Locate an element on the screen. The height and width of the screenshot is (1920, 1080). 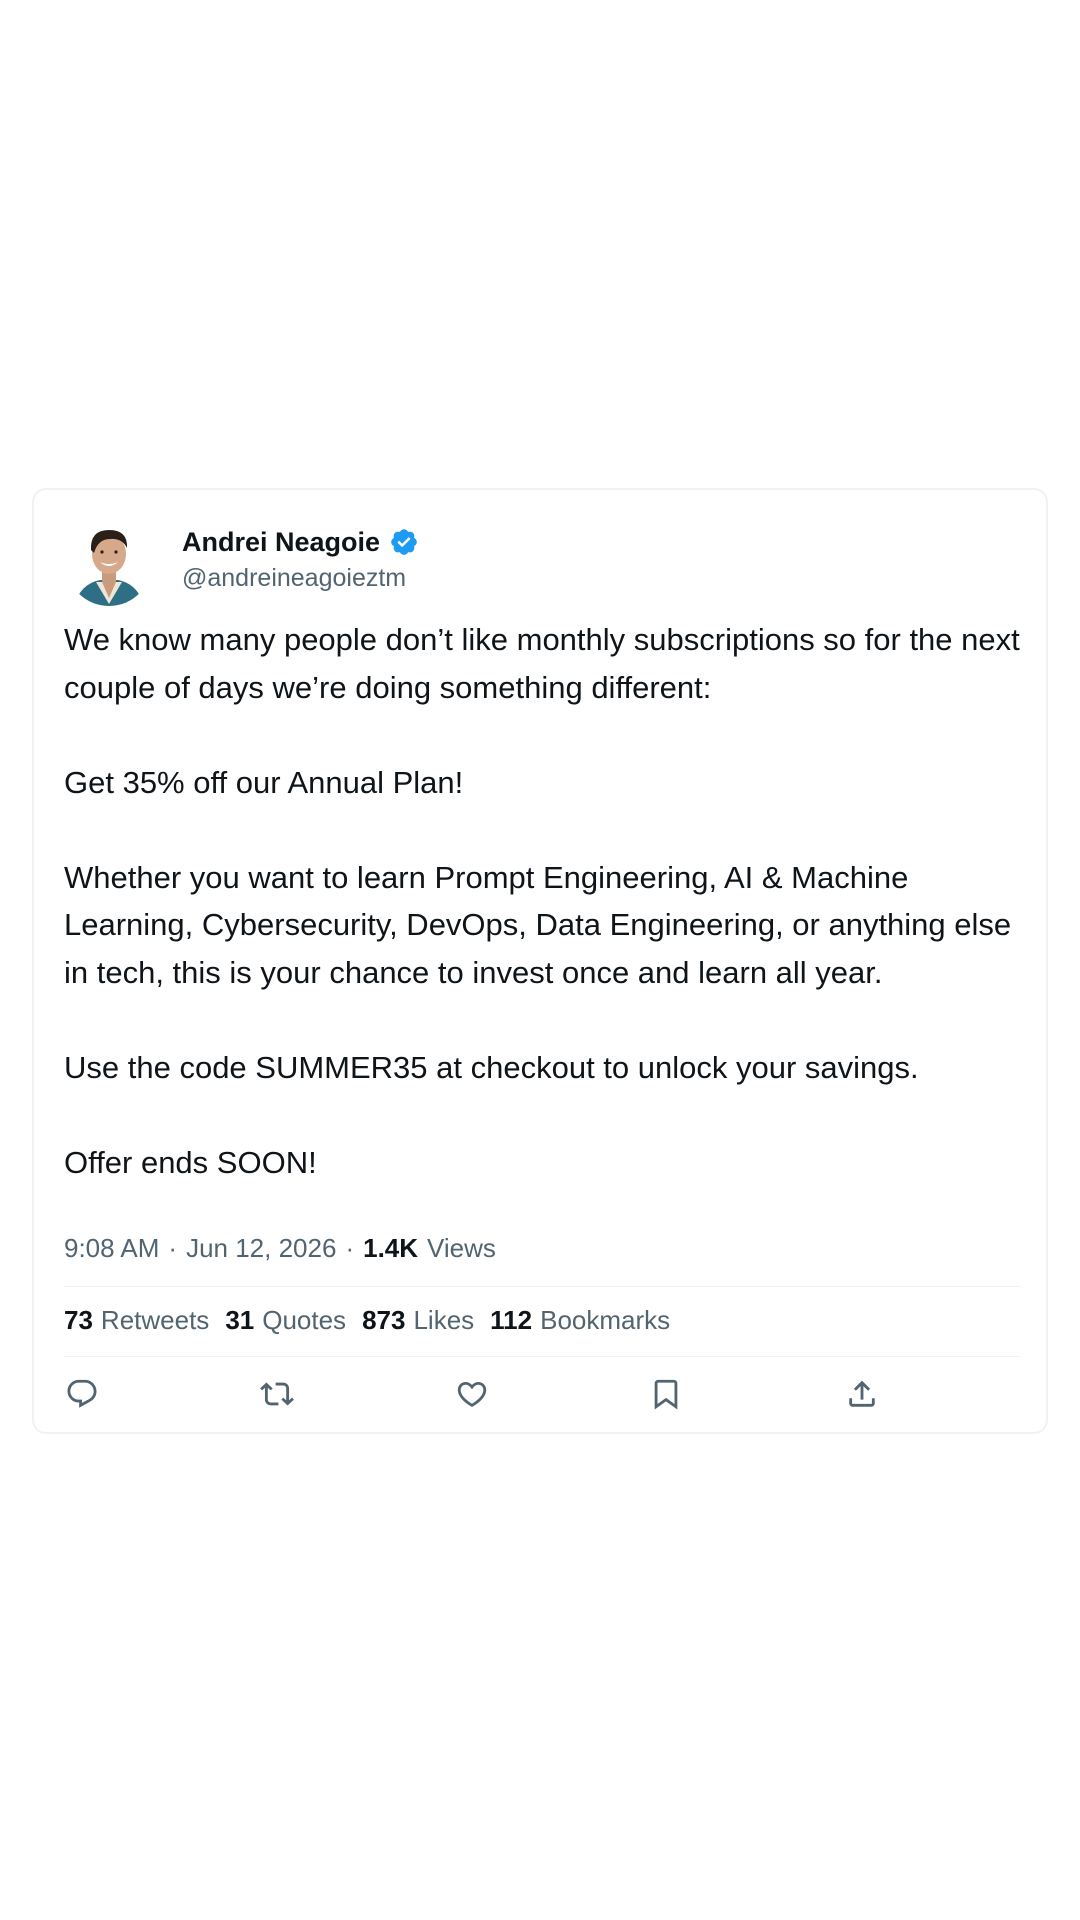
tweet-meta: 9:08 AM · Jun 12, 2026 · 1.4K Views is located at coordinates (280, 1248).